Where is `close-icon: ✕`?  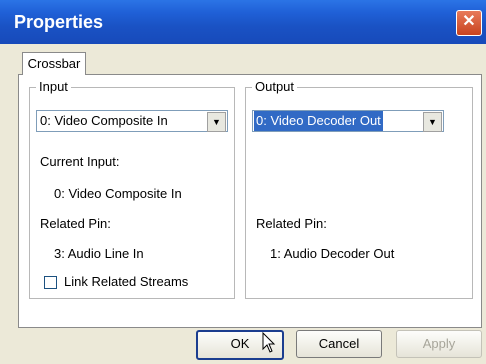 close-icon: ✕ is located at coordinates (469, 21).